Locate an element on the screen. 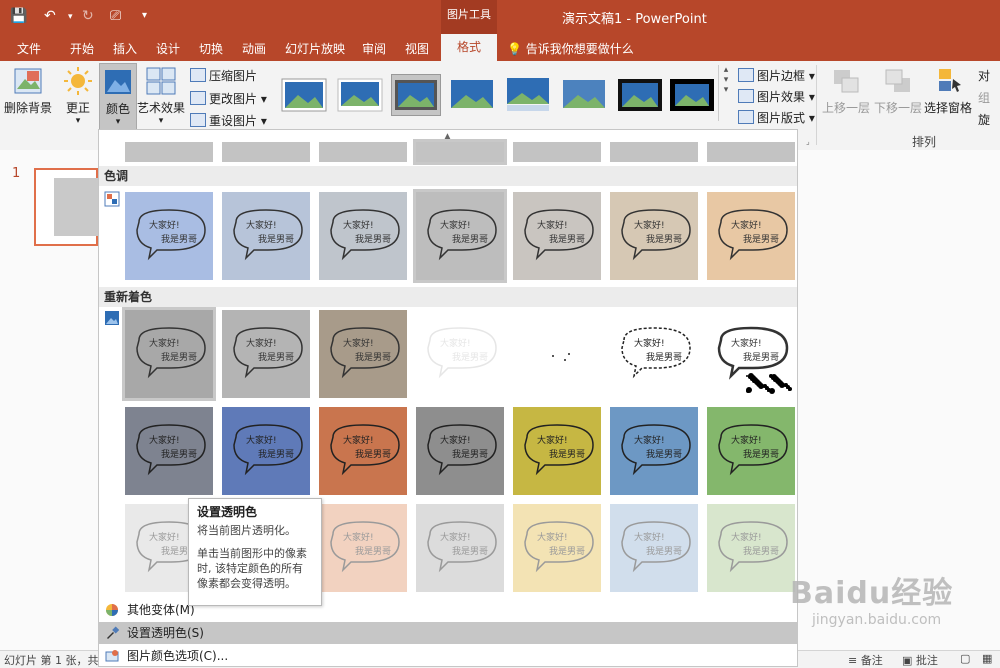 This screenshot has height=668, width=1000. tab-slideshow: 幻灯片放映 is located at coordinates (315, 48).